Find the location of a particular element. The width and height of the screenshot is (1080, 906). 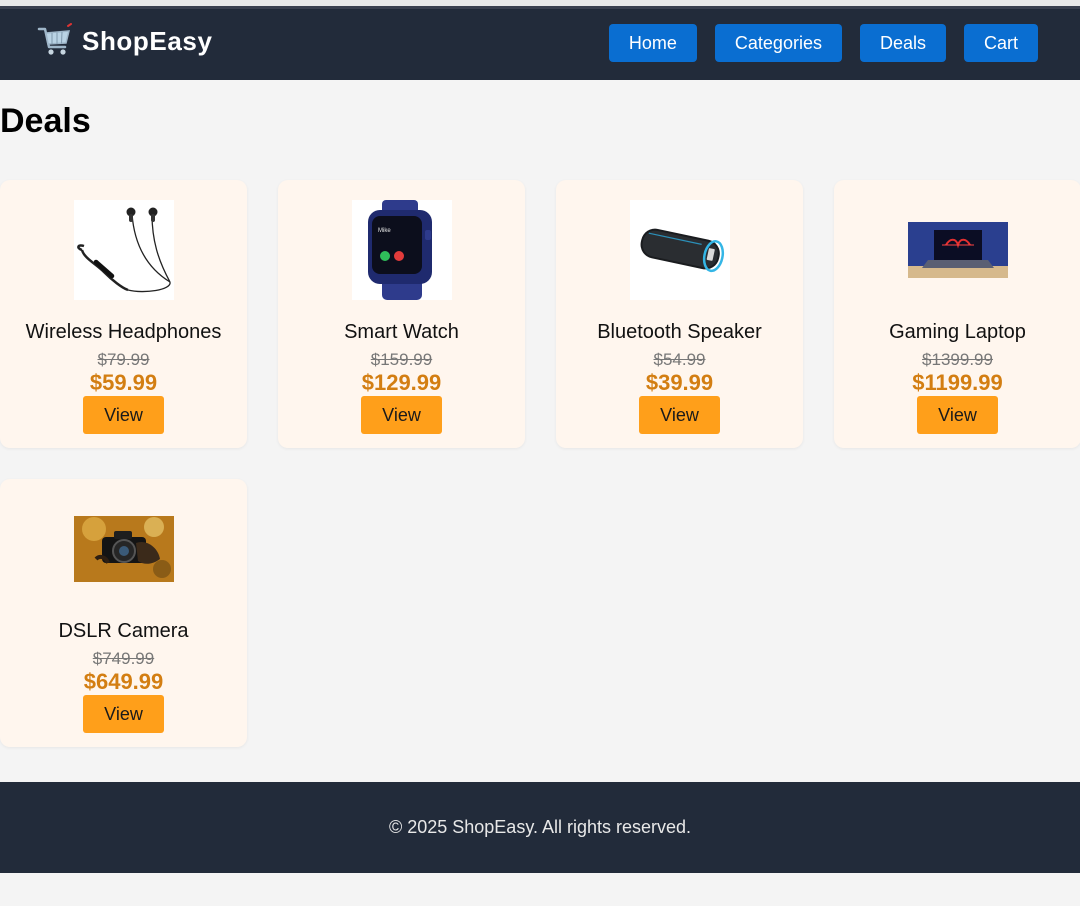

site-footer: © 2025 ShopEasy. All rights reserved. is located at coordinates (540, 827).